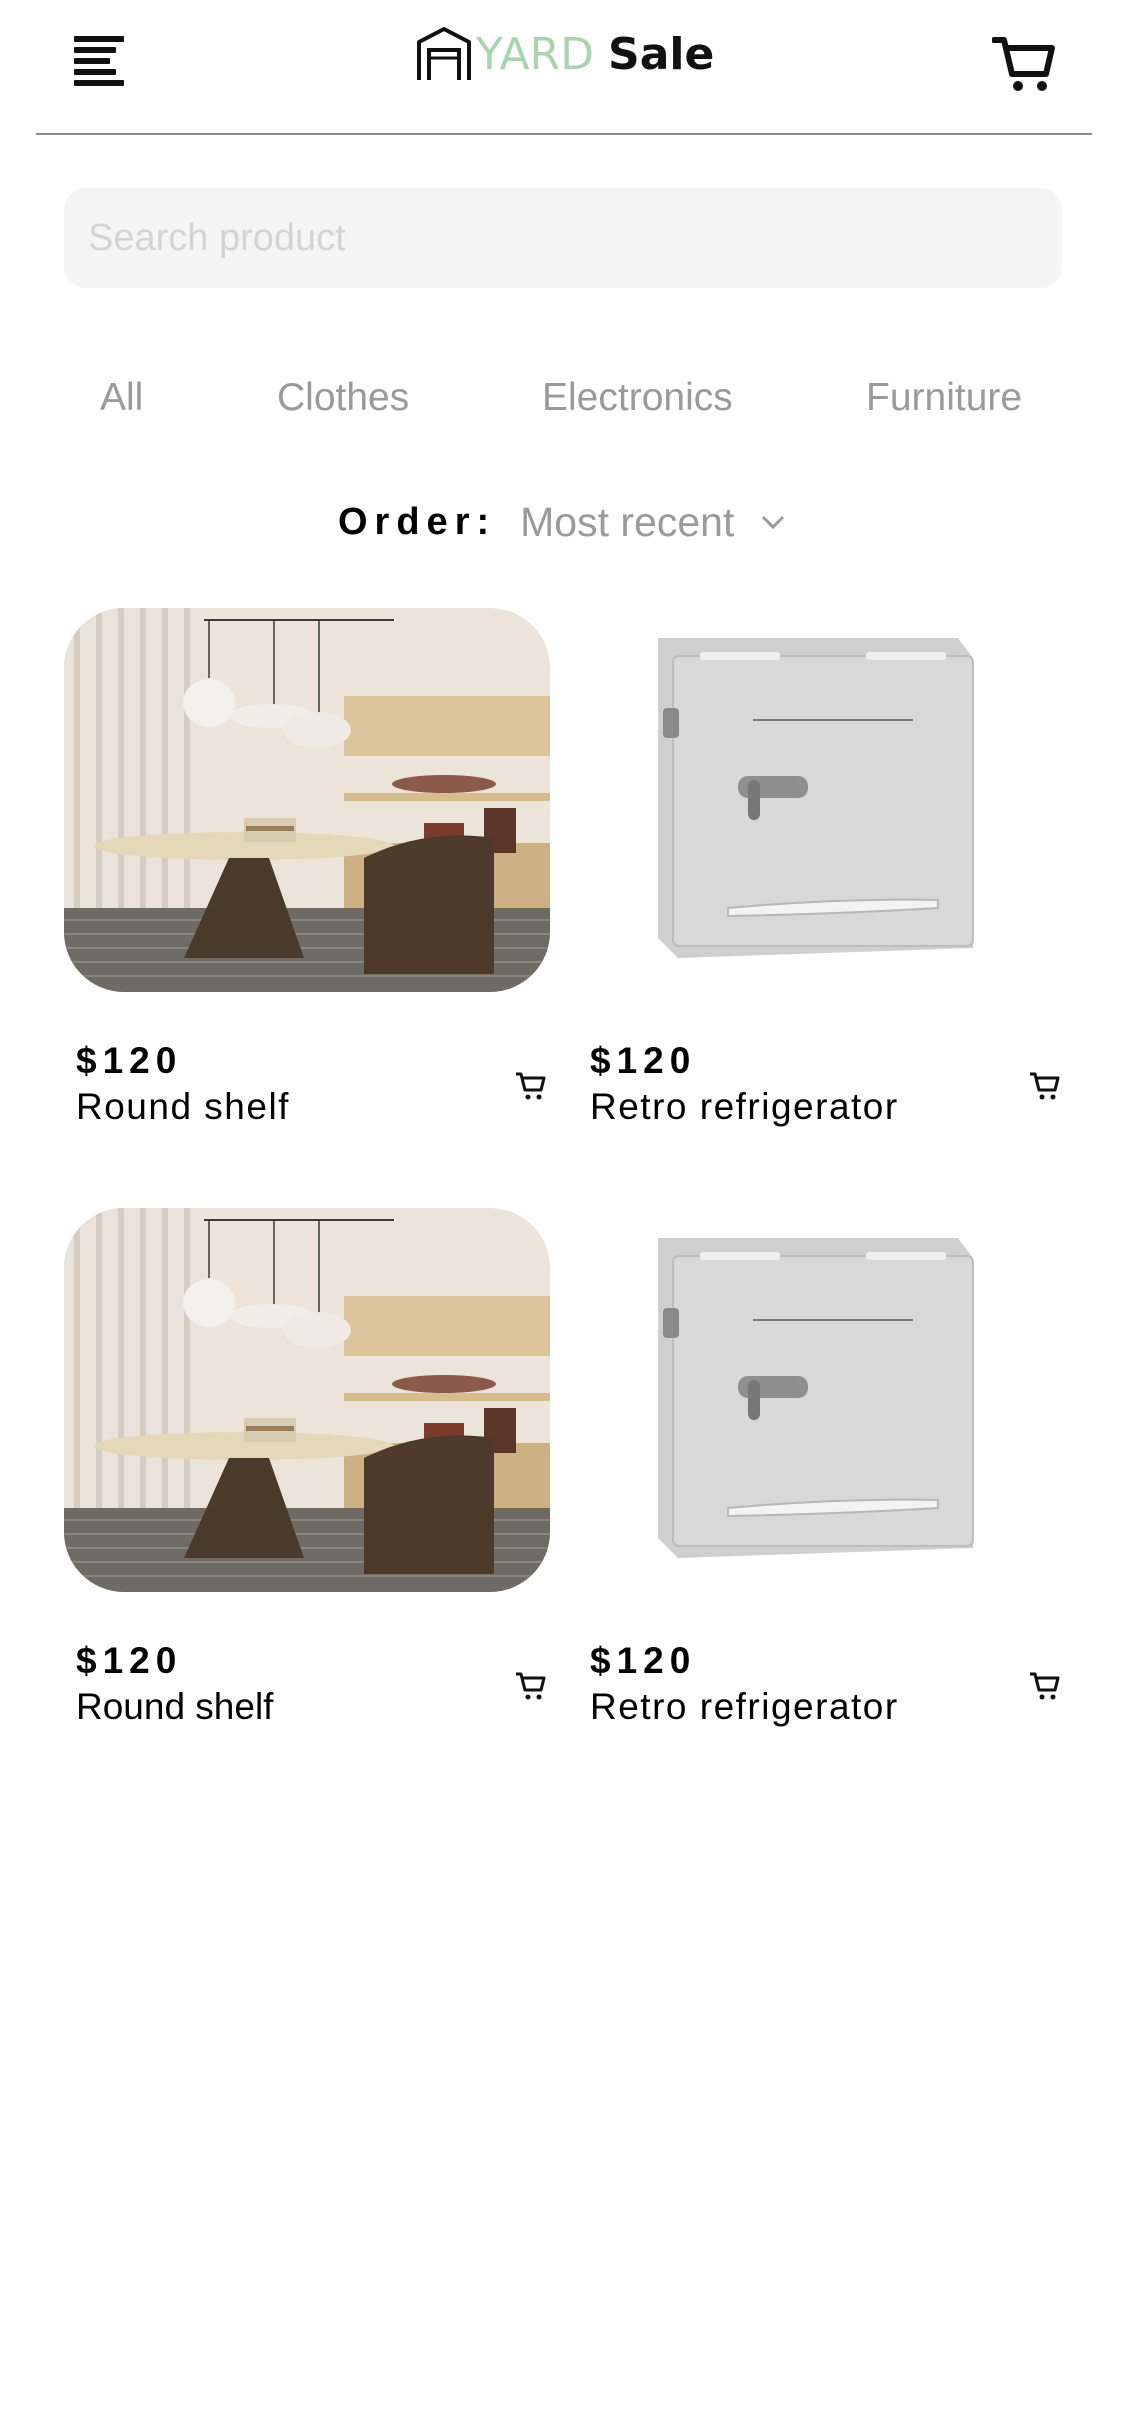 The height and width of the screenshot is (2436, 1128). Describe the element at coordinates (417, 521) in the screenshot. I see `order-label: Order:` at that location.